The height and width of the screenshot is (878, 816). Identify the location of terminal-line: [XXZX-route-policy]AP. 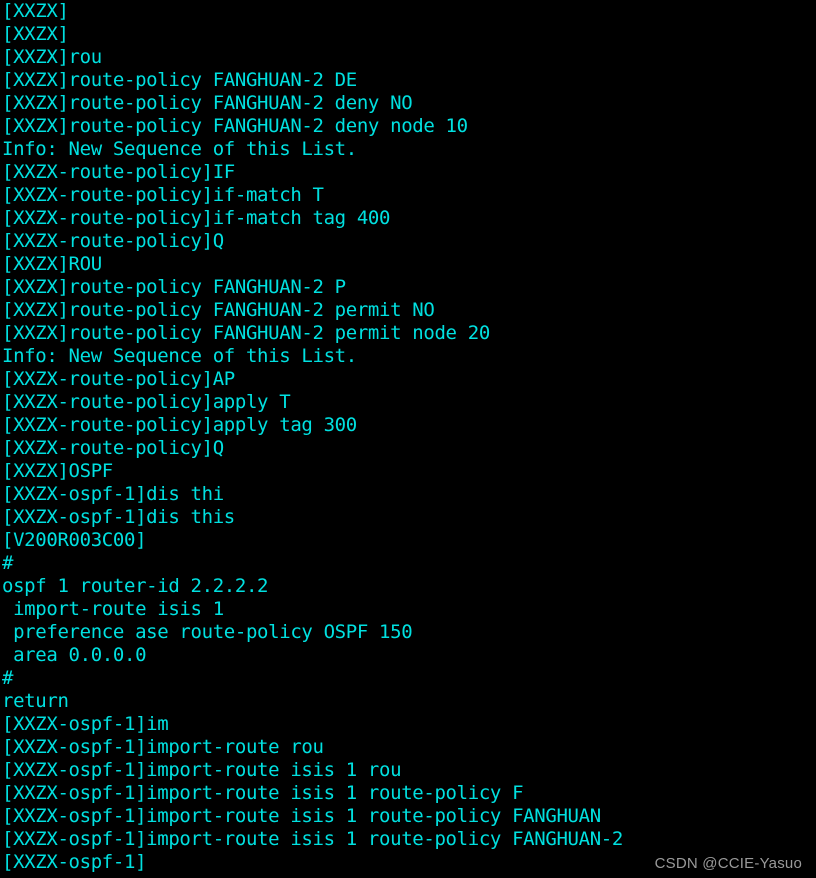
(118, 379).